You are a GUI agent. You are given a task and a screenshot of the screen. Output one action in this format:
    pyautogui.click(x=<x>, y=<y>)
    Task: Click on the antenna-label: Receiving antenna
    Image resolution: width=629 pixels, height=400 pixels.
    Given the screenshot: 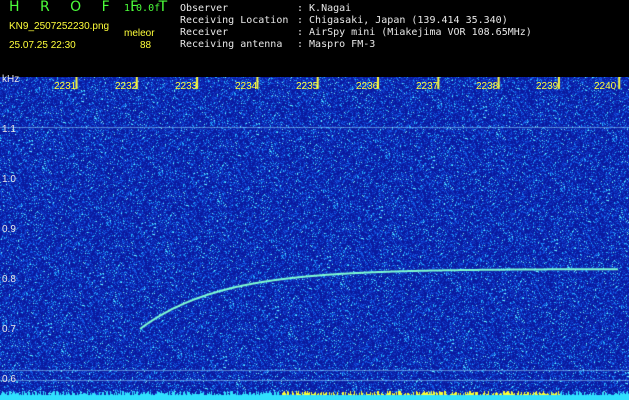 What is the action you would take?
    pyautogui.click(x=231, y=44)
    